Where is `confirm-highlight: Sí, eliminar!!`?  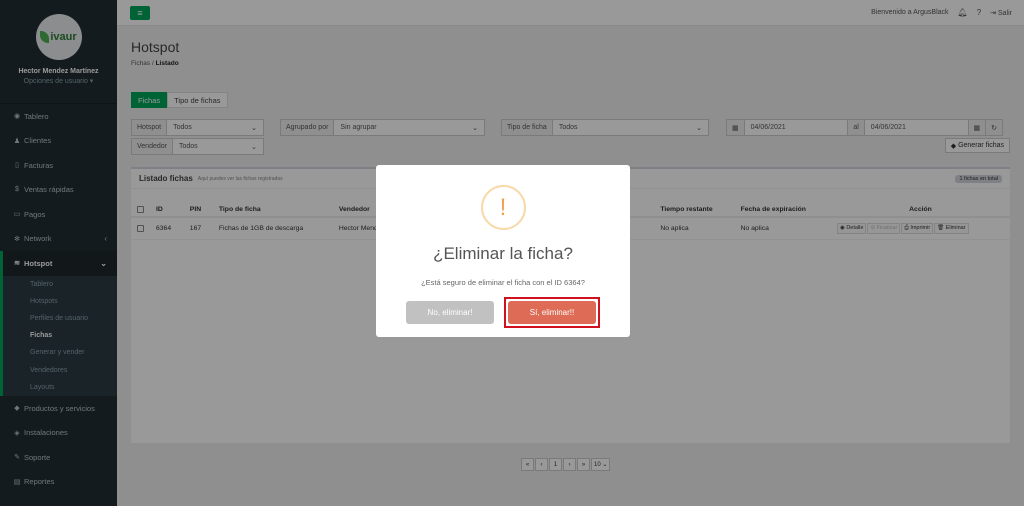
confirm-highlight: Sí, eliminar!! is located at coordinates (552, 312).